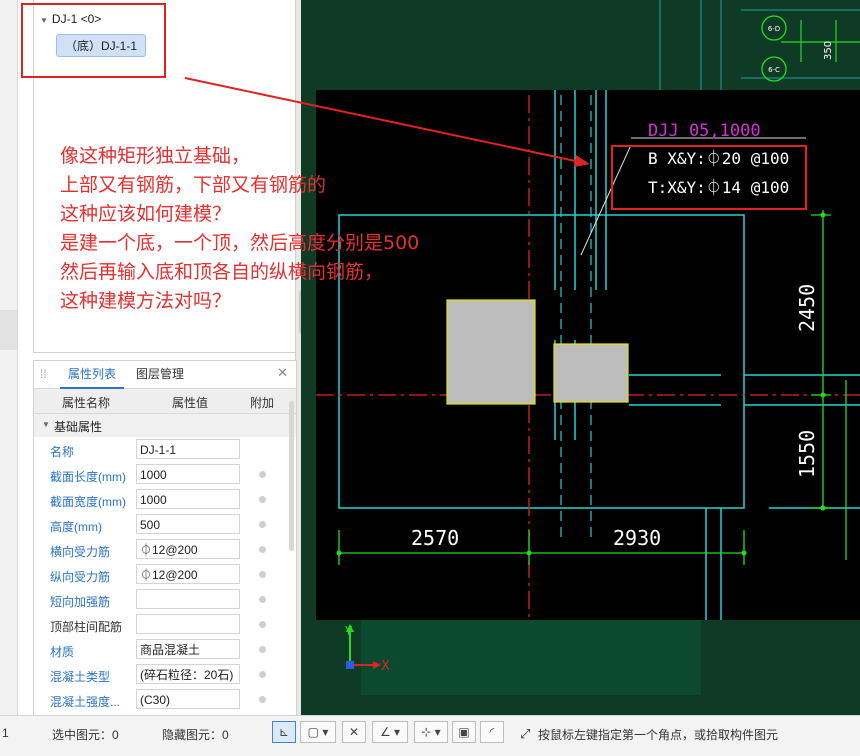 The height and width of the screenshot is (756, 860). I want to click on left-strip-band, so click(8, 330).